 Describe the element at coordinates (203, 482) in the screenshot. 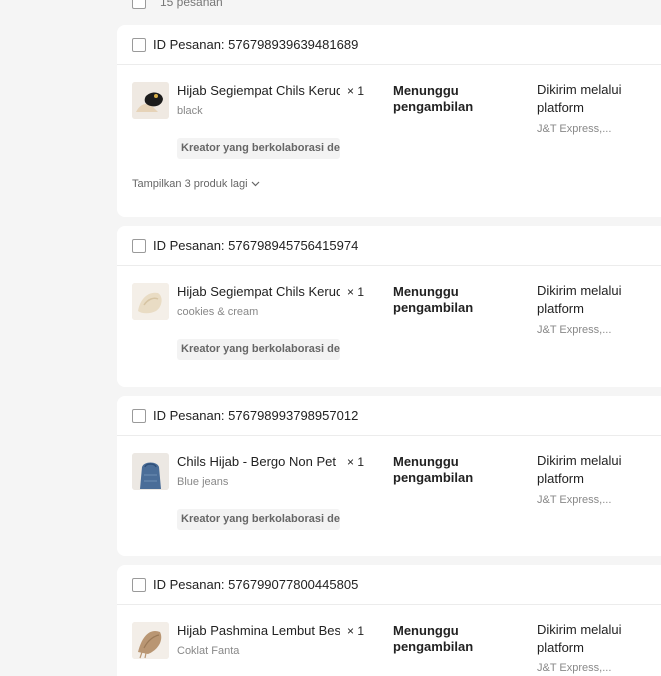

I see `product-variant: Blue jeans` at that location.